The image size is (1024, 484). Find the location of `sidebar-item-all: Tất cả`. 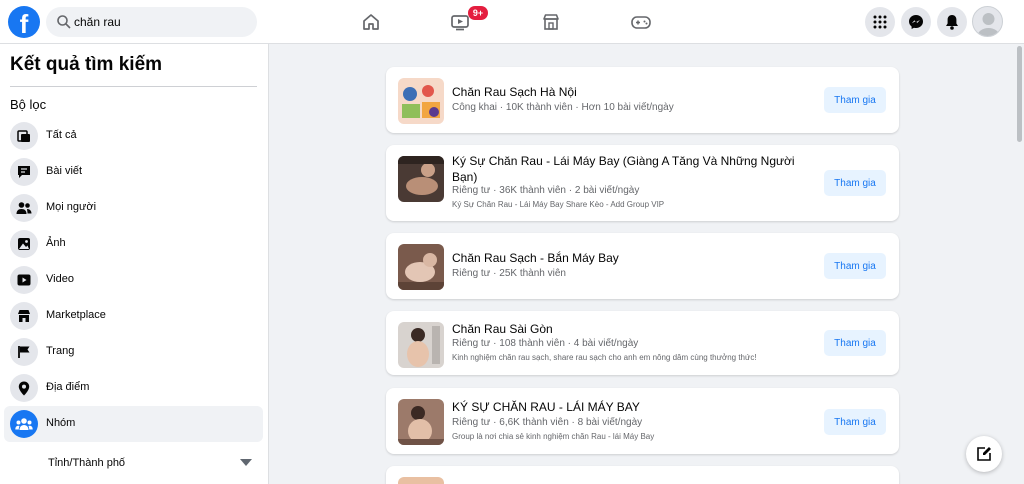

sidebar-item-all: Tất cả is located at coordinates (133, 136).